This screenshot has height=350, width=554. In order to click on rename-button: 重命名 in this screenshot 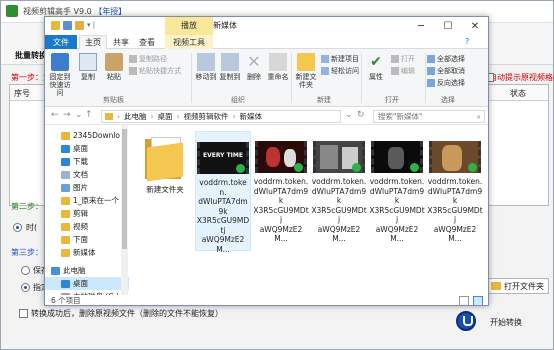, I will do `click(278, 67)`.